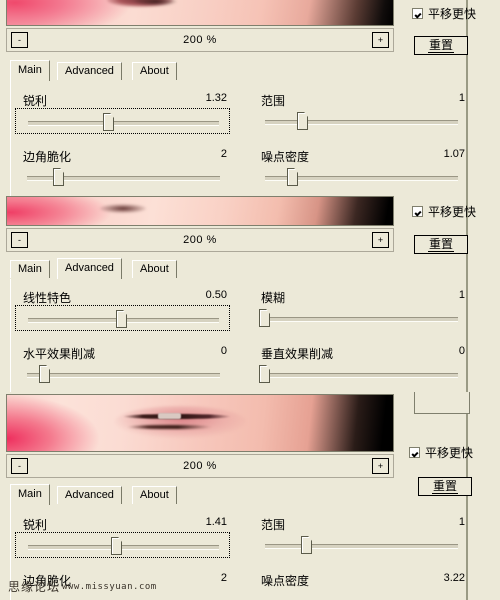  Describe the element at coordinates (454, 154) in the screenshot. I see `control-value: 1.07` at that location.